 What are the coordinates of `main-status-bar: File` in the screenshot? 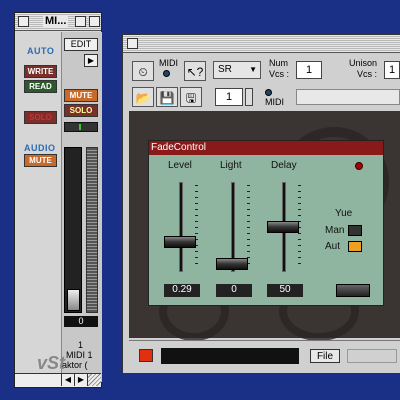 It's located at (264, 355).